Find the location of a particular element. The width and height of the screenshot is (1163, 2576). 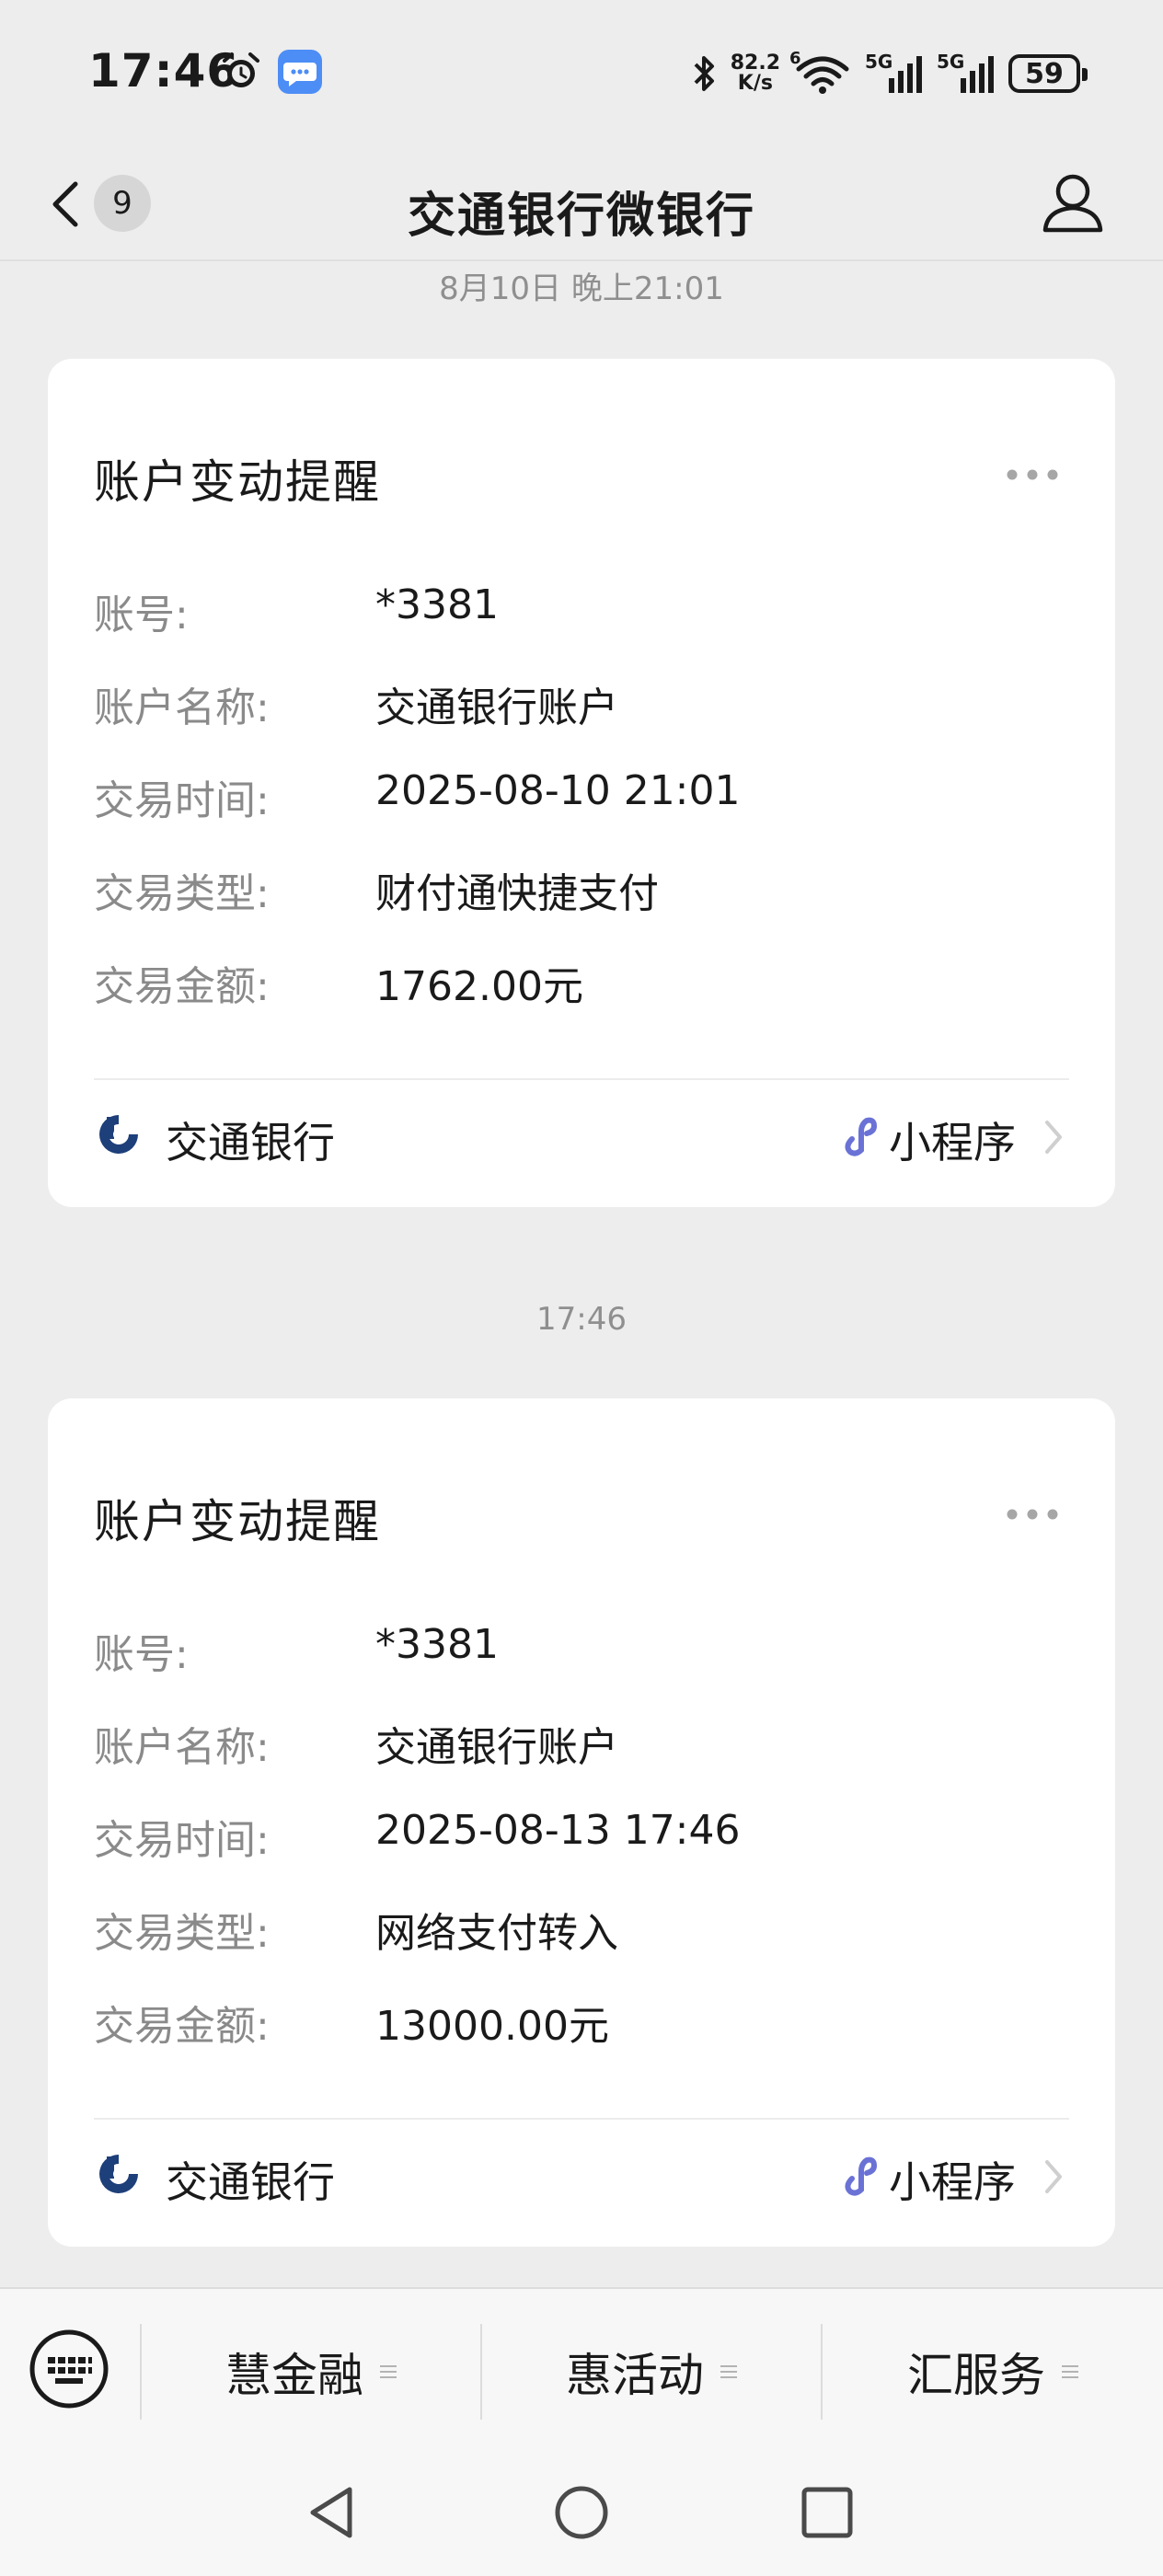

status-bar: 17:46 82.2 K/s 6 5G 5G 59 is located at coordinates (581, 73).